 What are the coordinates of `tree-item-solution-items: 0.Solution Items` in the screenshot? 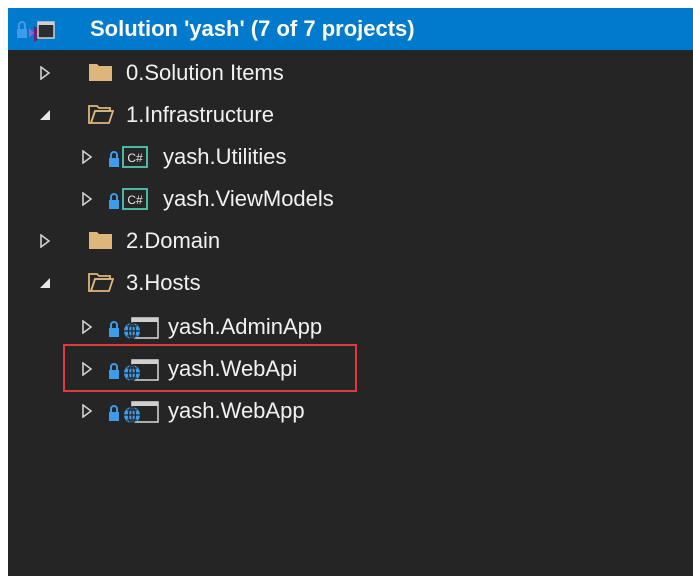 It's located at (350, 73).